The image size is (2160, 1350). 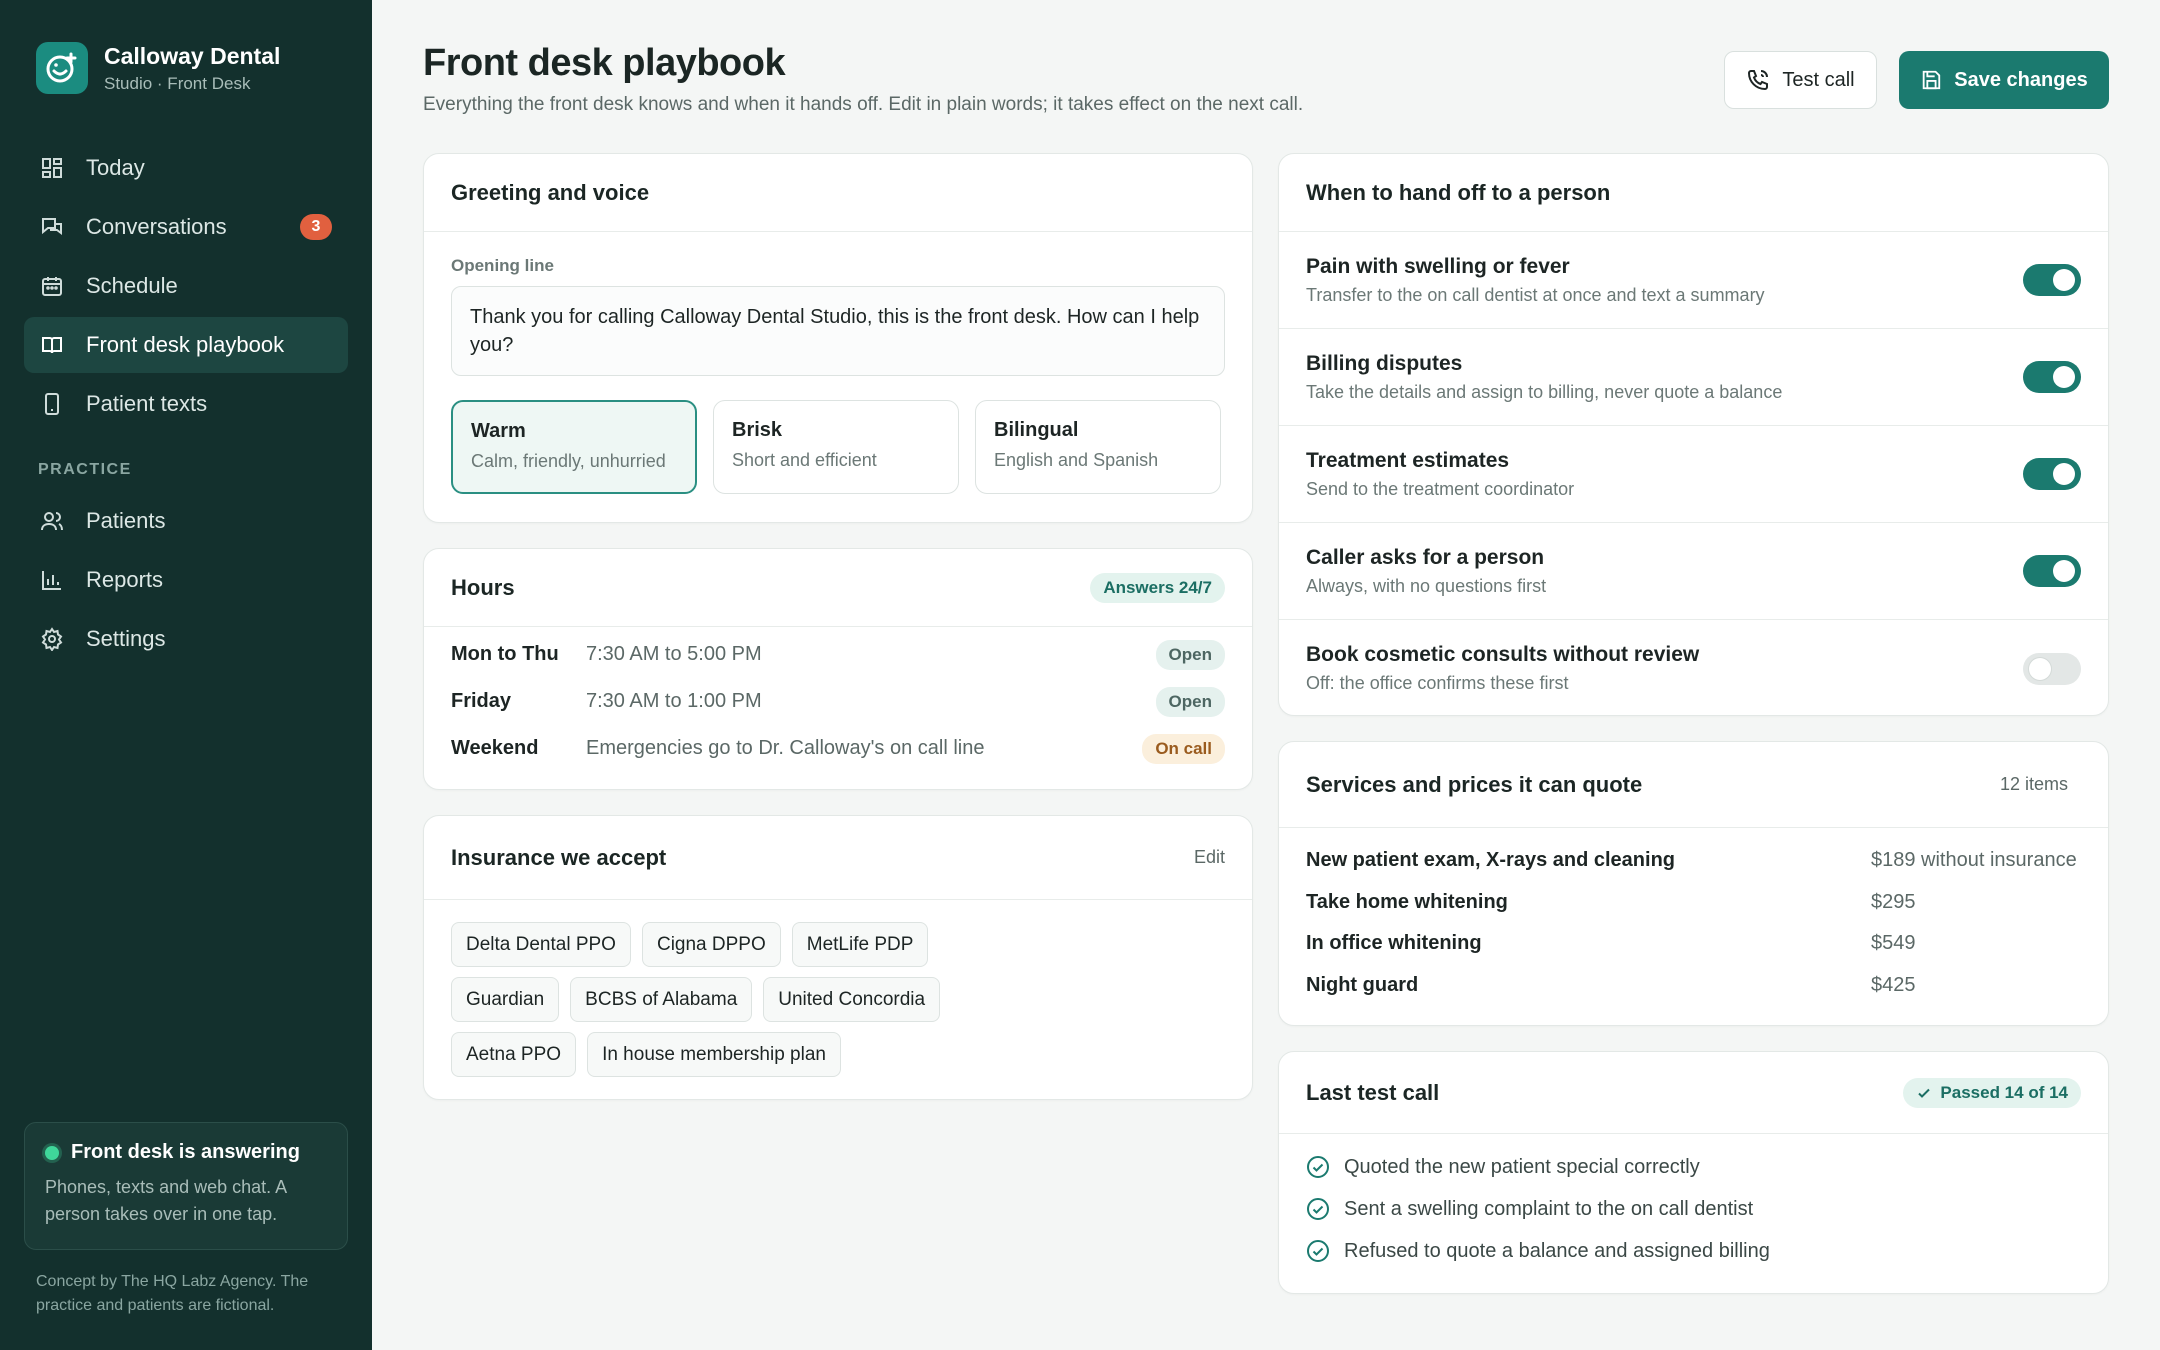 What do you see at coordinates (757, 430) in the screenshot?
I see `tone-name: Brisk` at bounding box center [757, 430].